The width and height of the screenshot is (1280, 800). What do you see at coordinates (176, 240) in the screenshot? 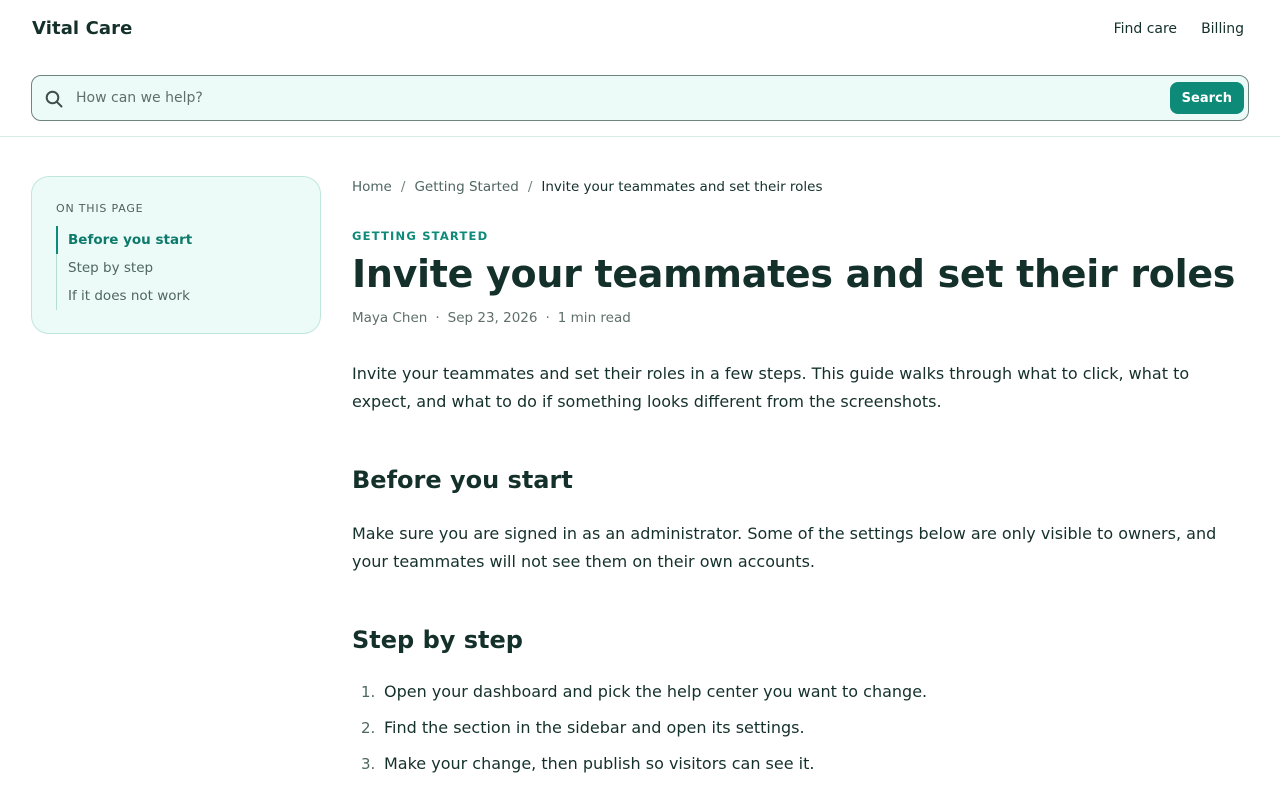
I see `toc-item-before-you-start: Before you start` at bounding box center [176, 240].